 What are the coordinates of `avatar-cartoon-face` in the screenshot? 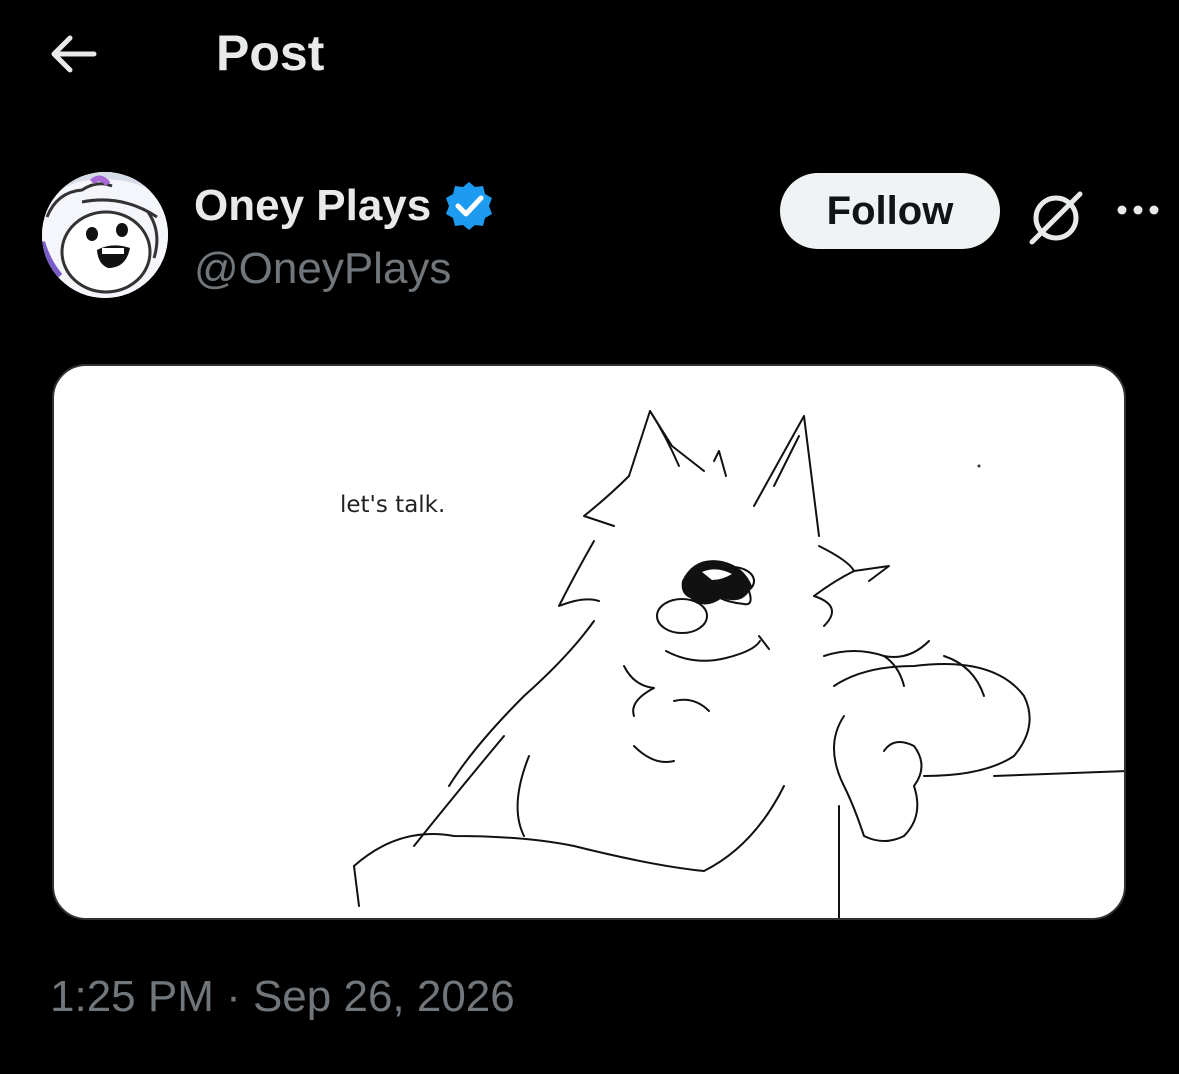 It's located at (105, 235).